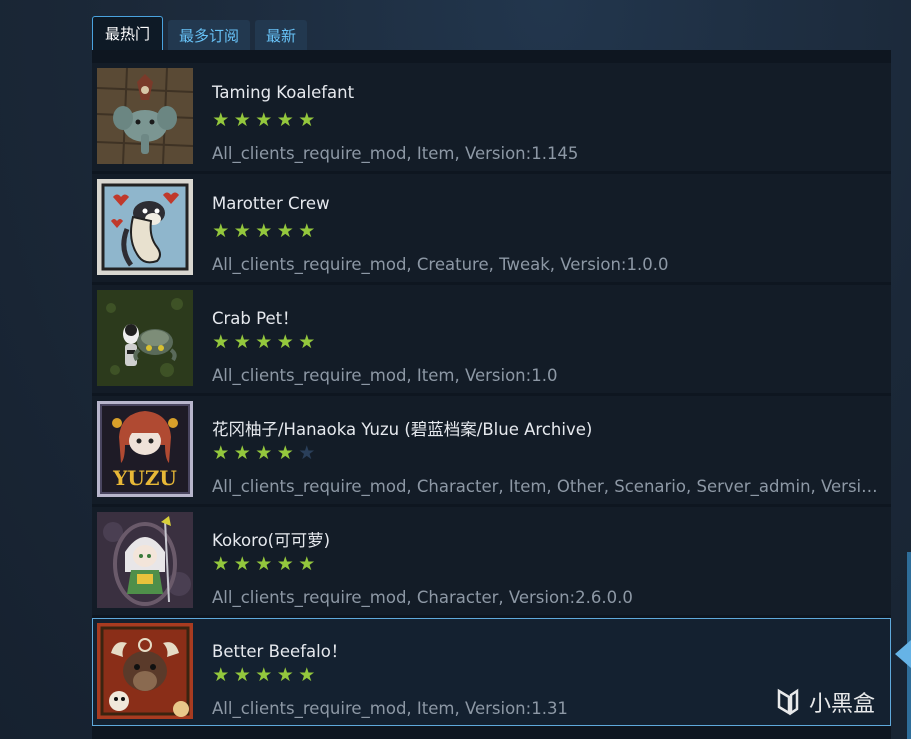 This screenshot has width=911, height=739. I want to click on mod-title: Crab Pet！, so click(255, 317).